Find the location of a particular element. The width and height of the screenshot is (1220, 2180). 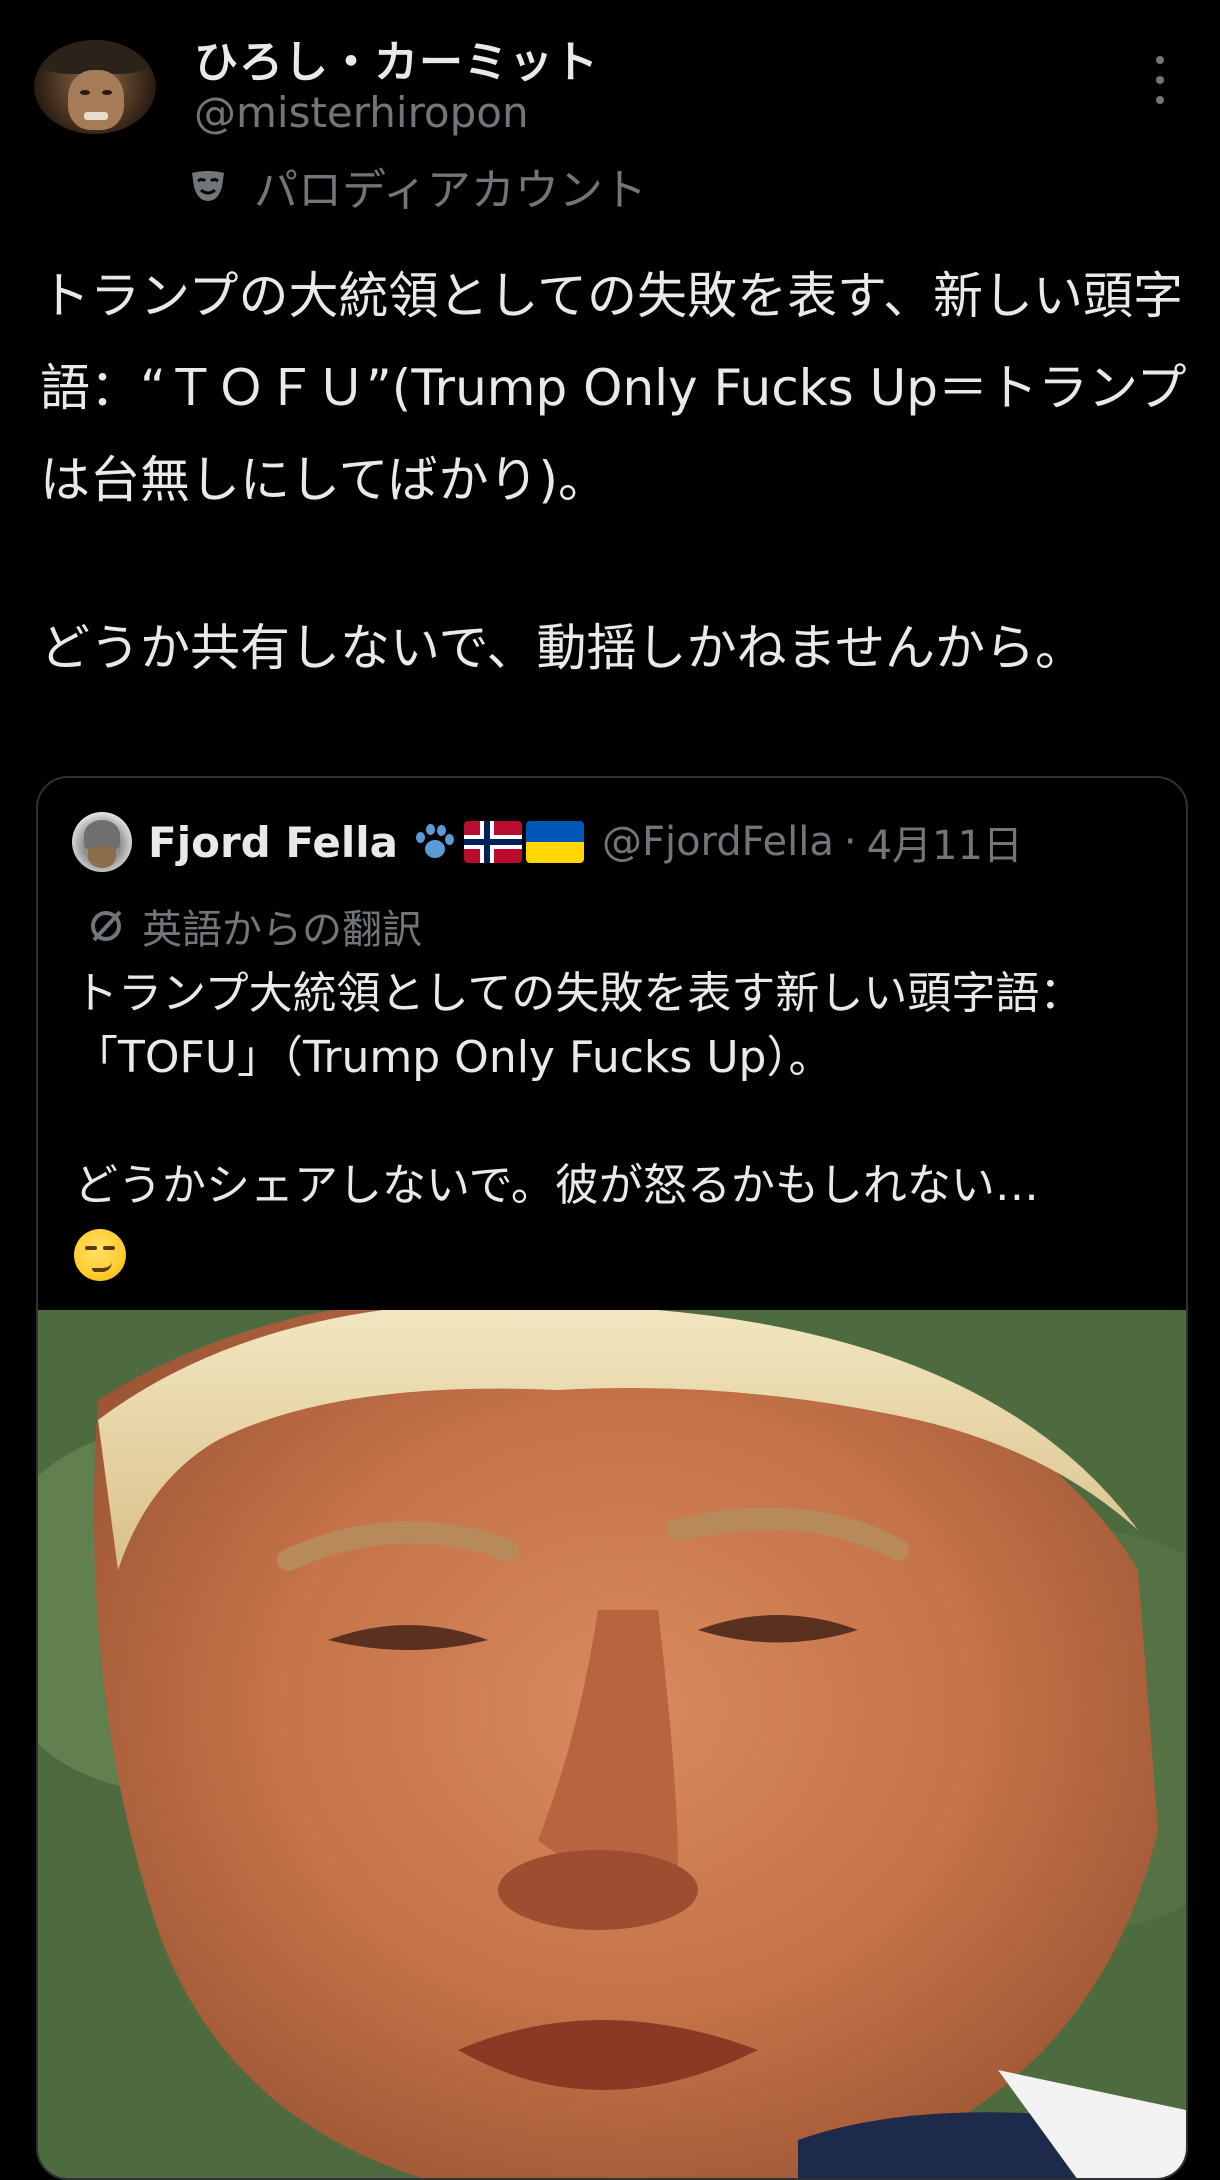

quoted-date: 4月11日 is located at coordinates (945, 842).